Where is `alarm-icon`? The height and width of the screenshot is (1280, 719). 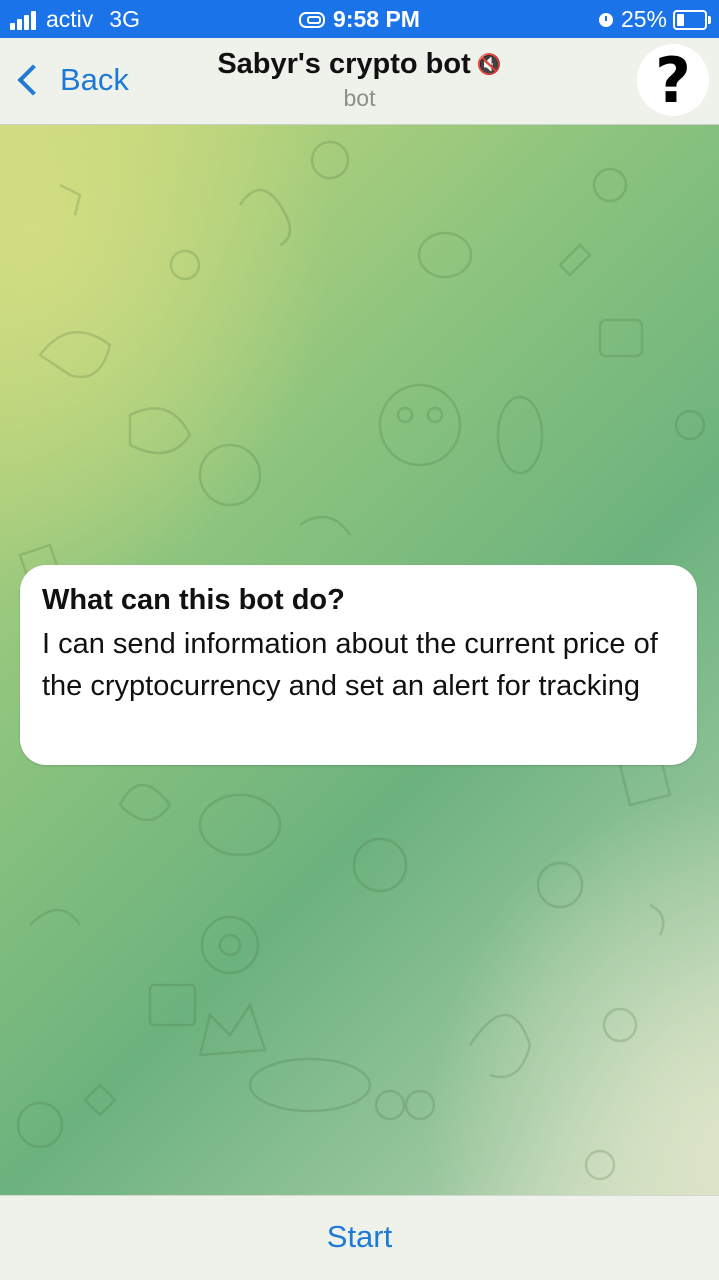
alarm-icon is located at coordinates (605, 19).